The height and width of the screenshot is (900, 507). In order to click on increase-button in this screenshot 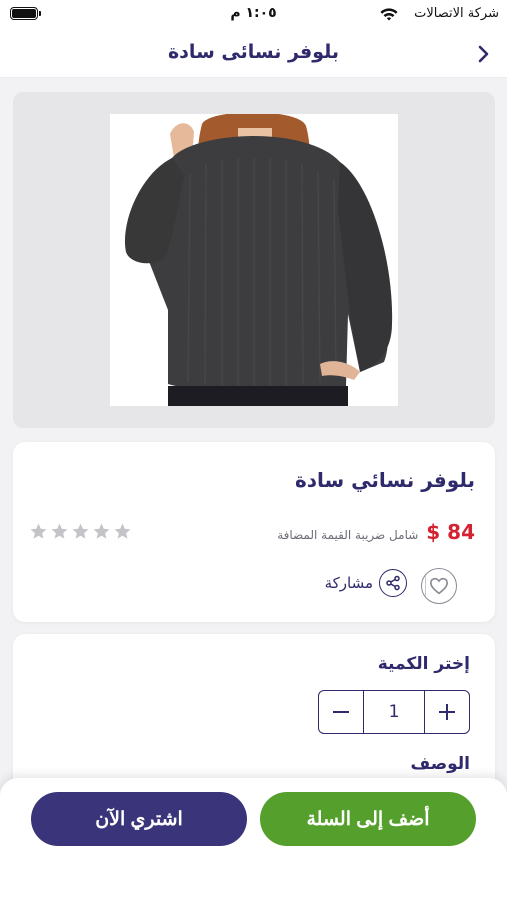, I will do `click(447, 712)`.